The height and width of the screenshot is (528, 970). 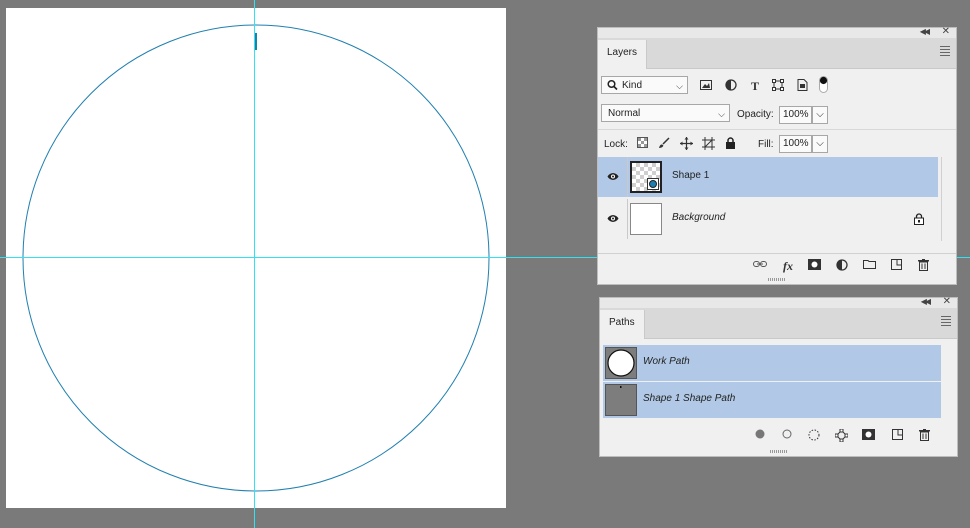 I want to click on adjustment-layer-filter-icon, so click(x=731, y=86).